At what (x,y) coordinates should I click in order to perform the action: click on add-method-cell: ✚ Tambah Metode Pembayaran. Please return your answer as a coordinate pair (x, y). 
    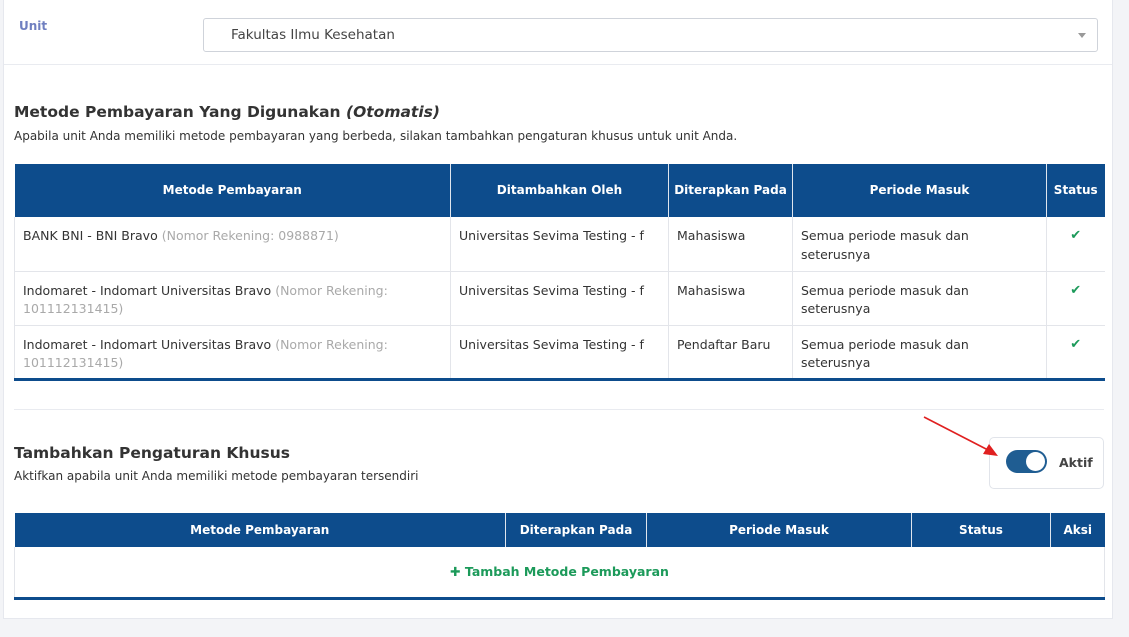
    Looking at the image, I should click on (559, 573).